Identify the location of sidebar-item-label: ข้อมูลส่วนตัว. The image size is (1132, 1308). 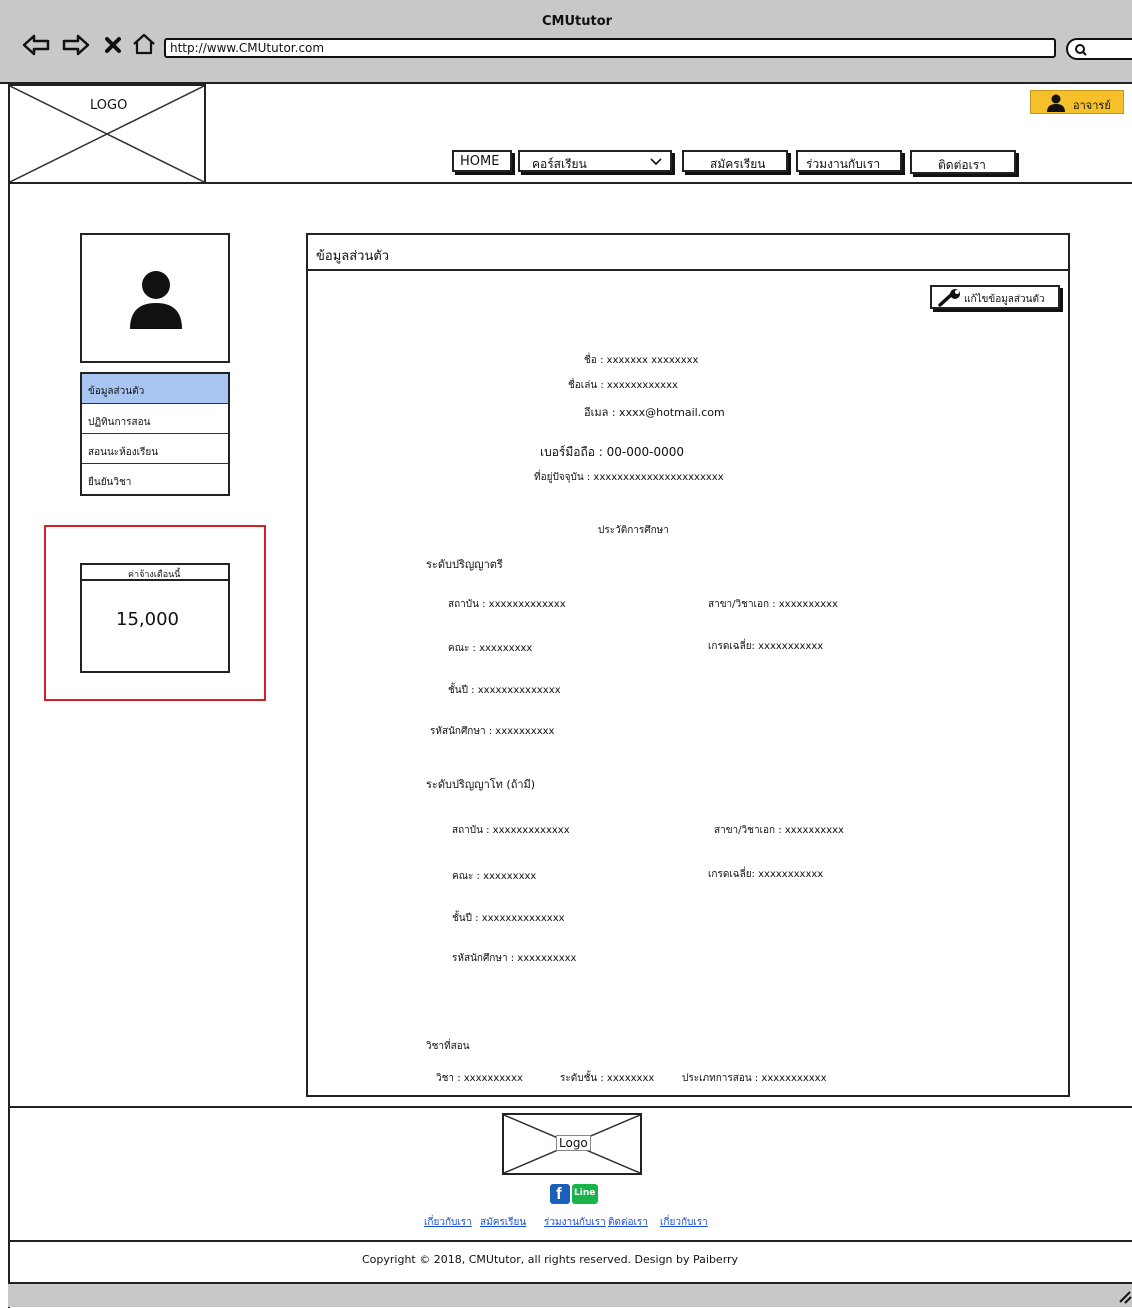
(116, 391).